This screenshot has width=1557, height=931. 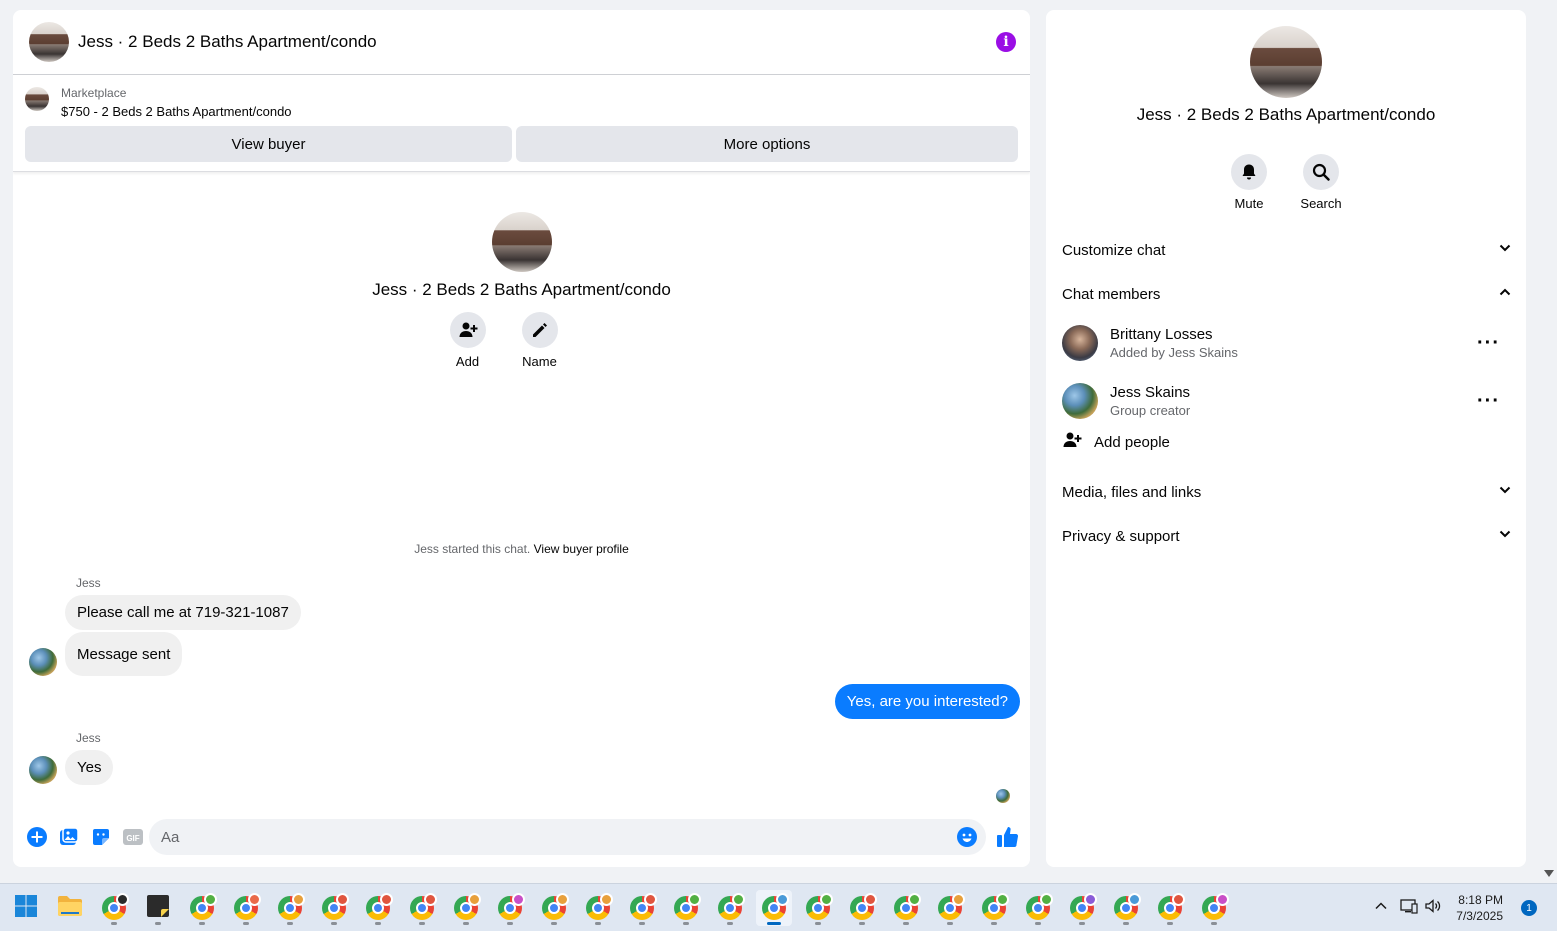 What do you see at coordinates (37, 837) in the screenshot?
I see `plus-icon` at bounding box center [37, 837].